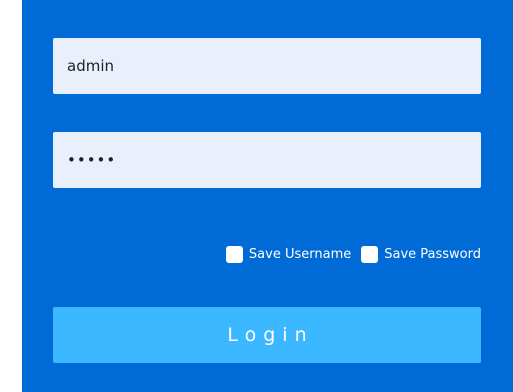 This screenshot has height=392, width=513. I want to click on save-password-option: Save Password, so click(421, 254).